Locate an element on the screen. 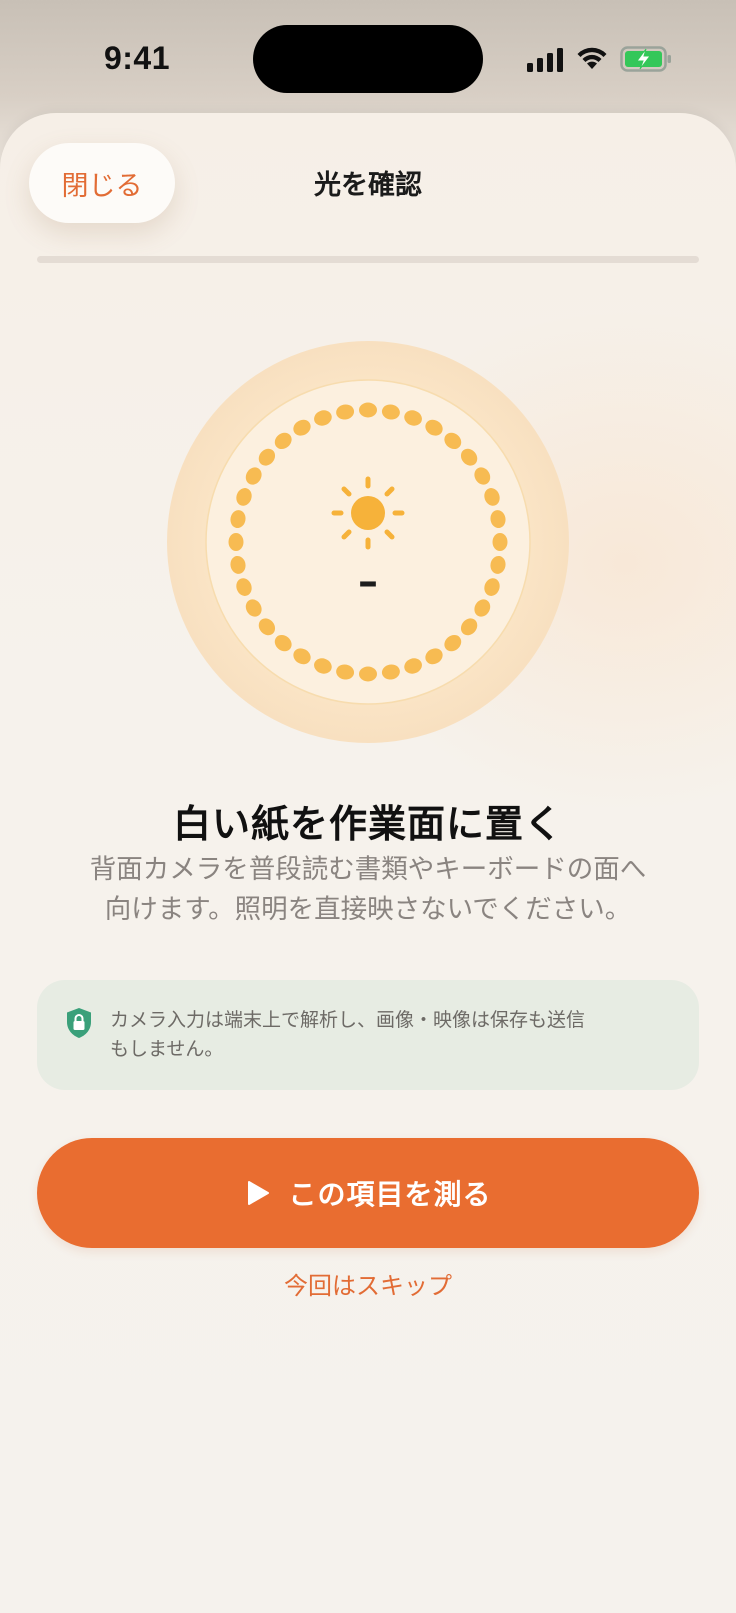 This screenshot has width=736, height=1613. privacy-text-line: もしません。 is located at coordinates (167, 1049).